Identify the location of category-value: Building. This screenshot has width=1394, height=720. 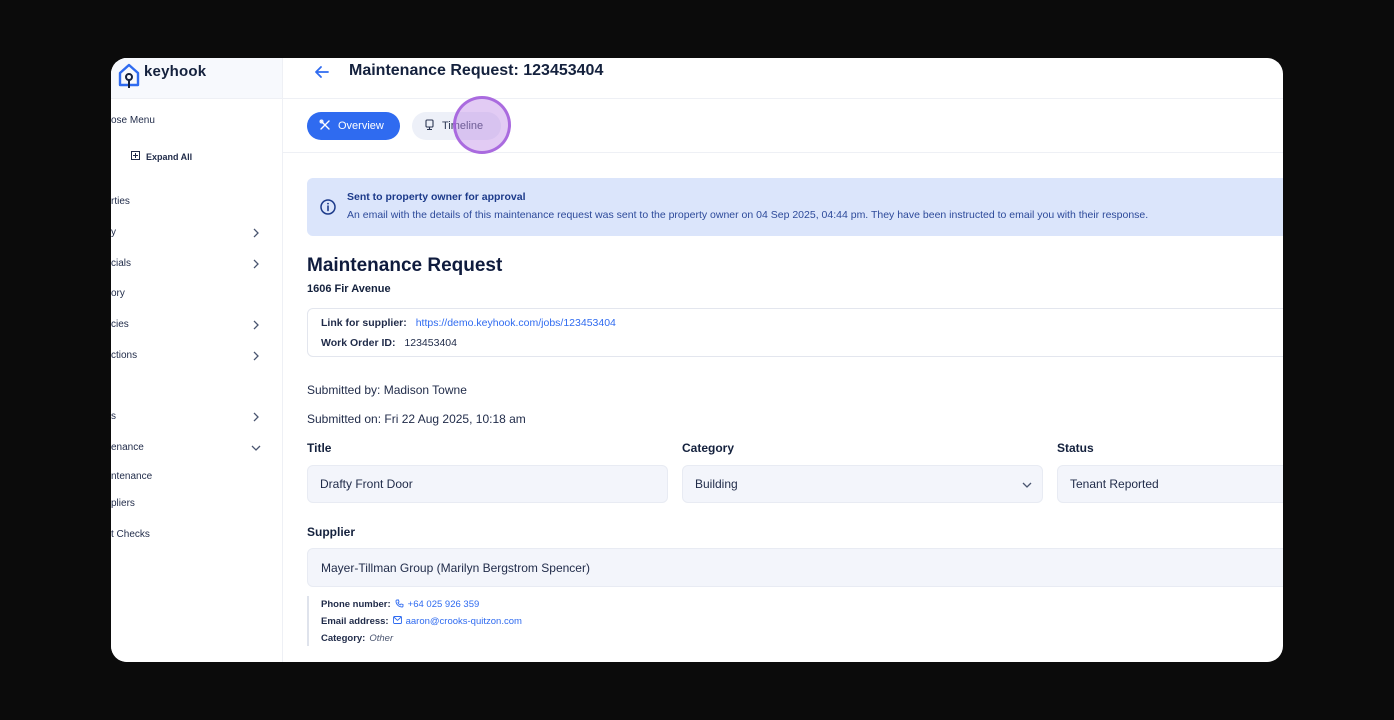
(716, 484).